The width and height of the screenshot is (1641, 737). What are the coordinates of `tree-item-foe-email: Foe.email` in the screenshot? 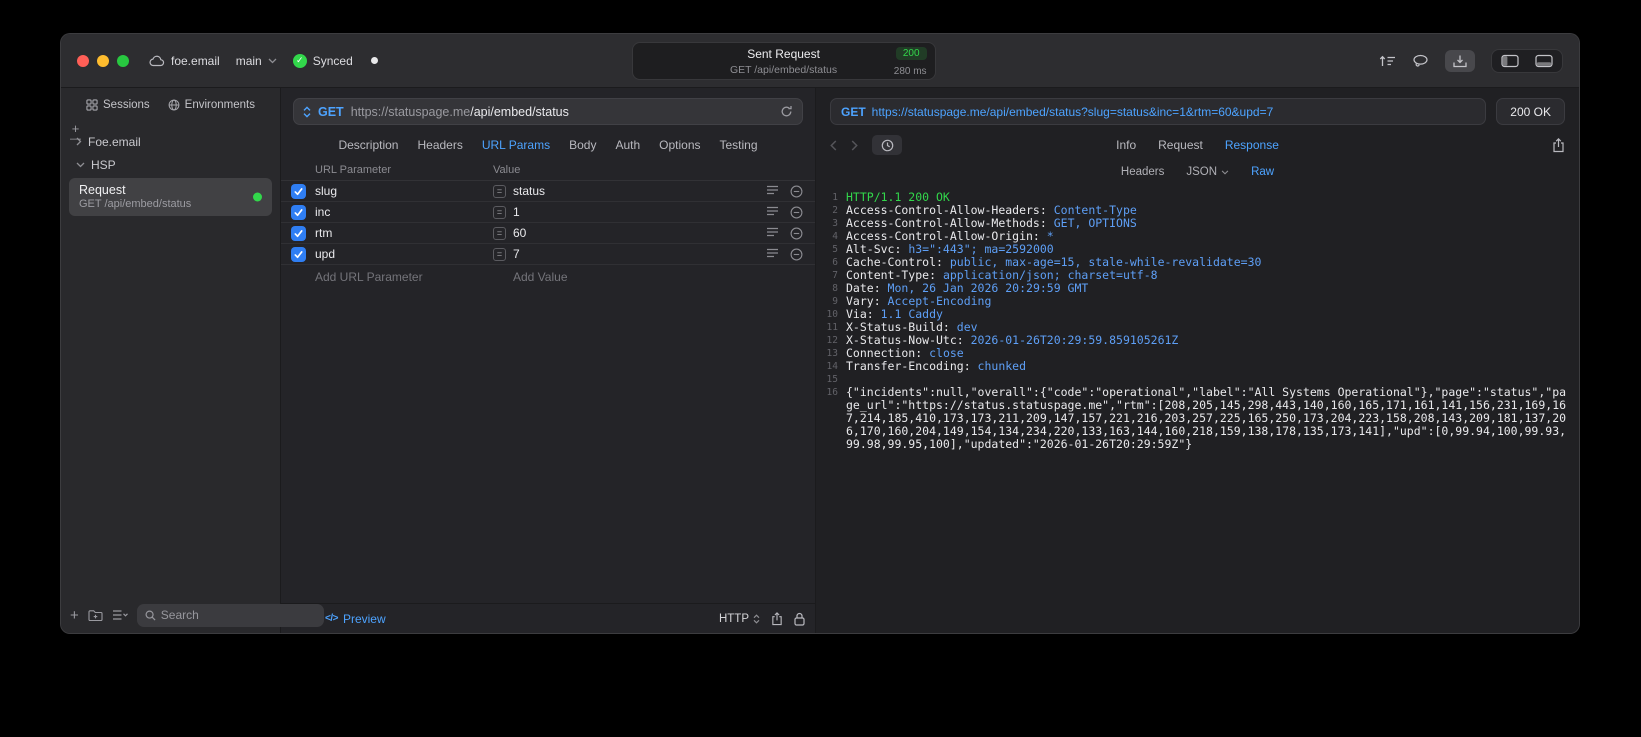 It's located at (170, 141).